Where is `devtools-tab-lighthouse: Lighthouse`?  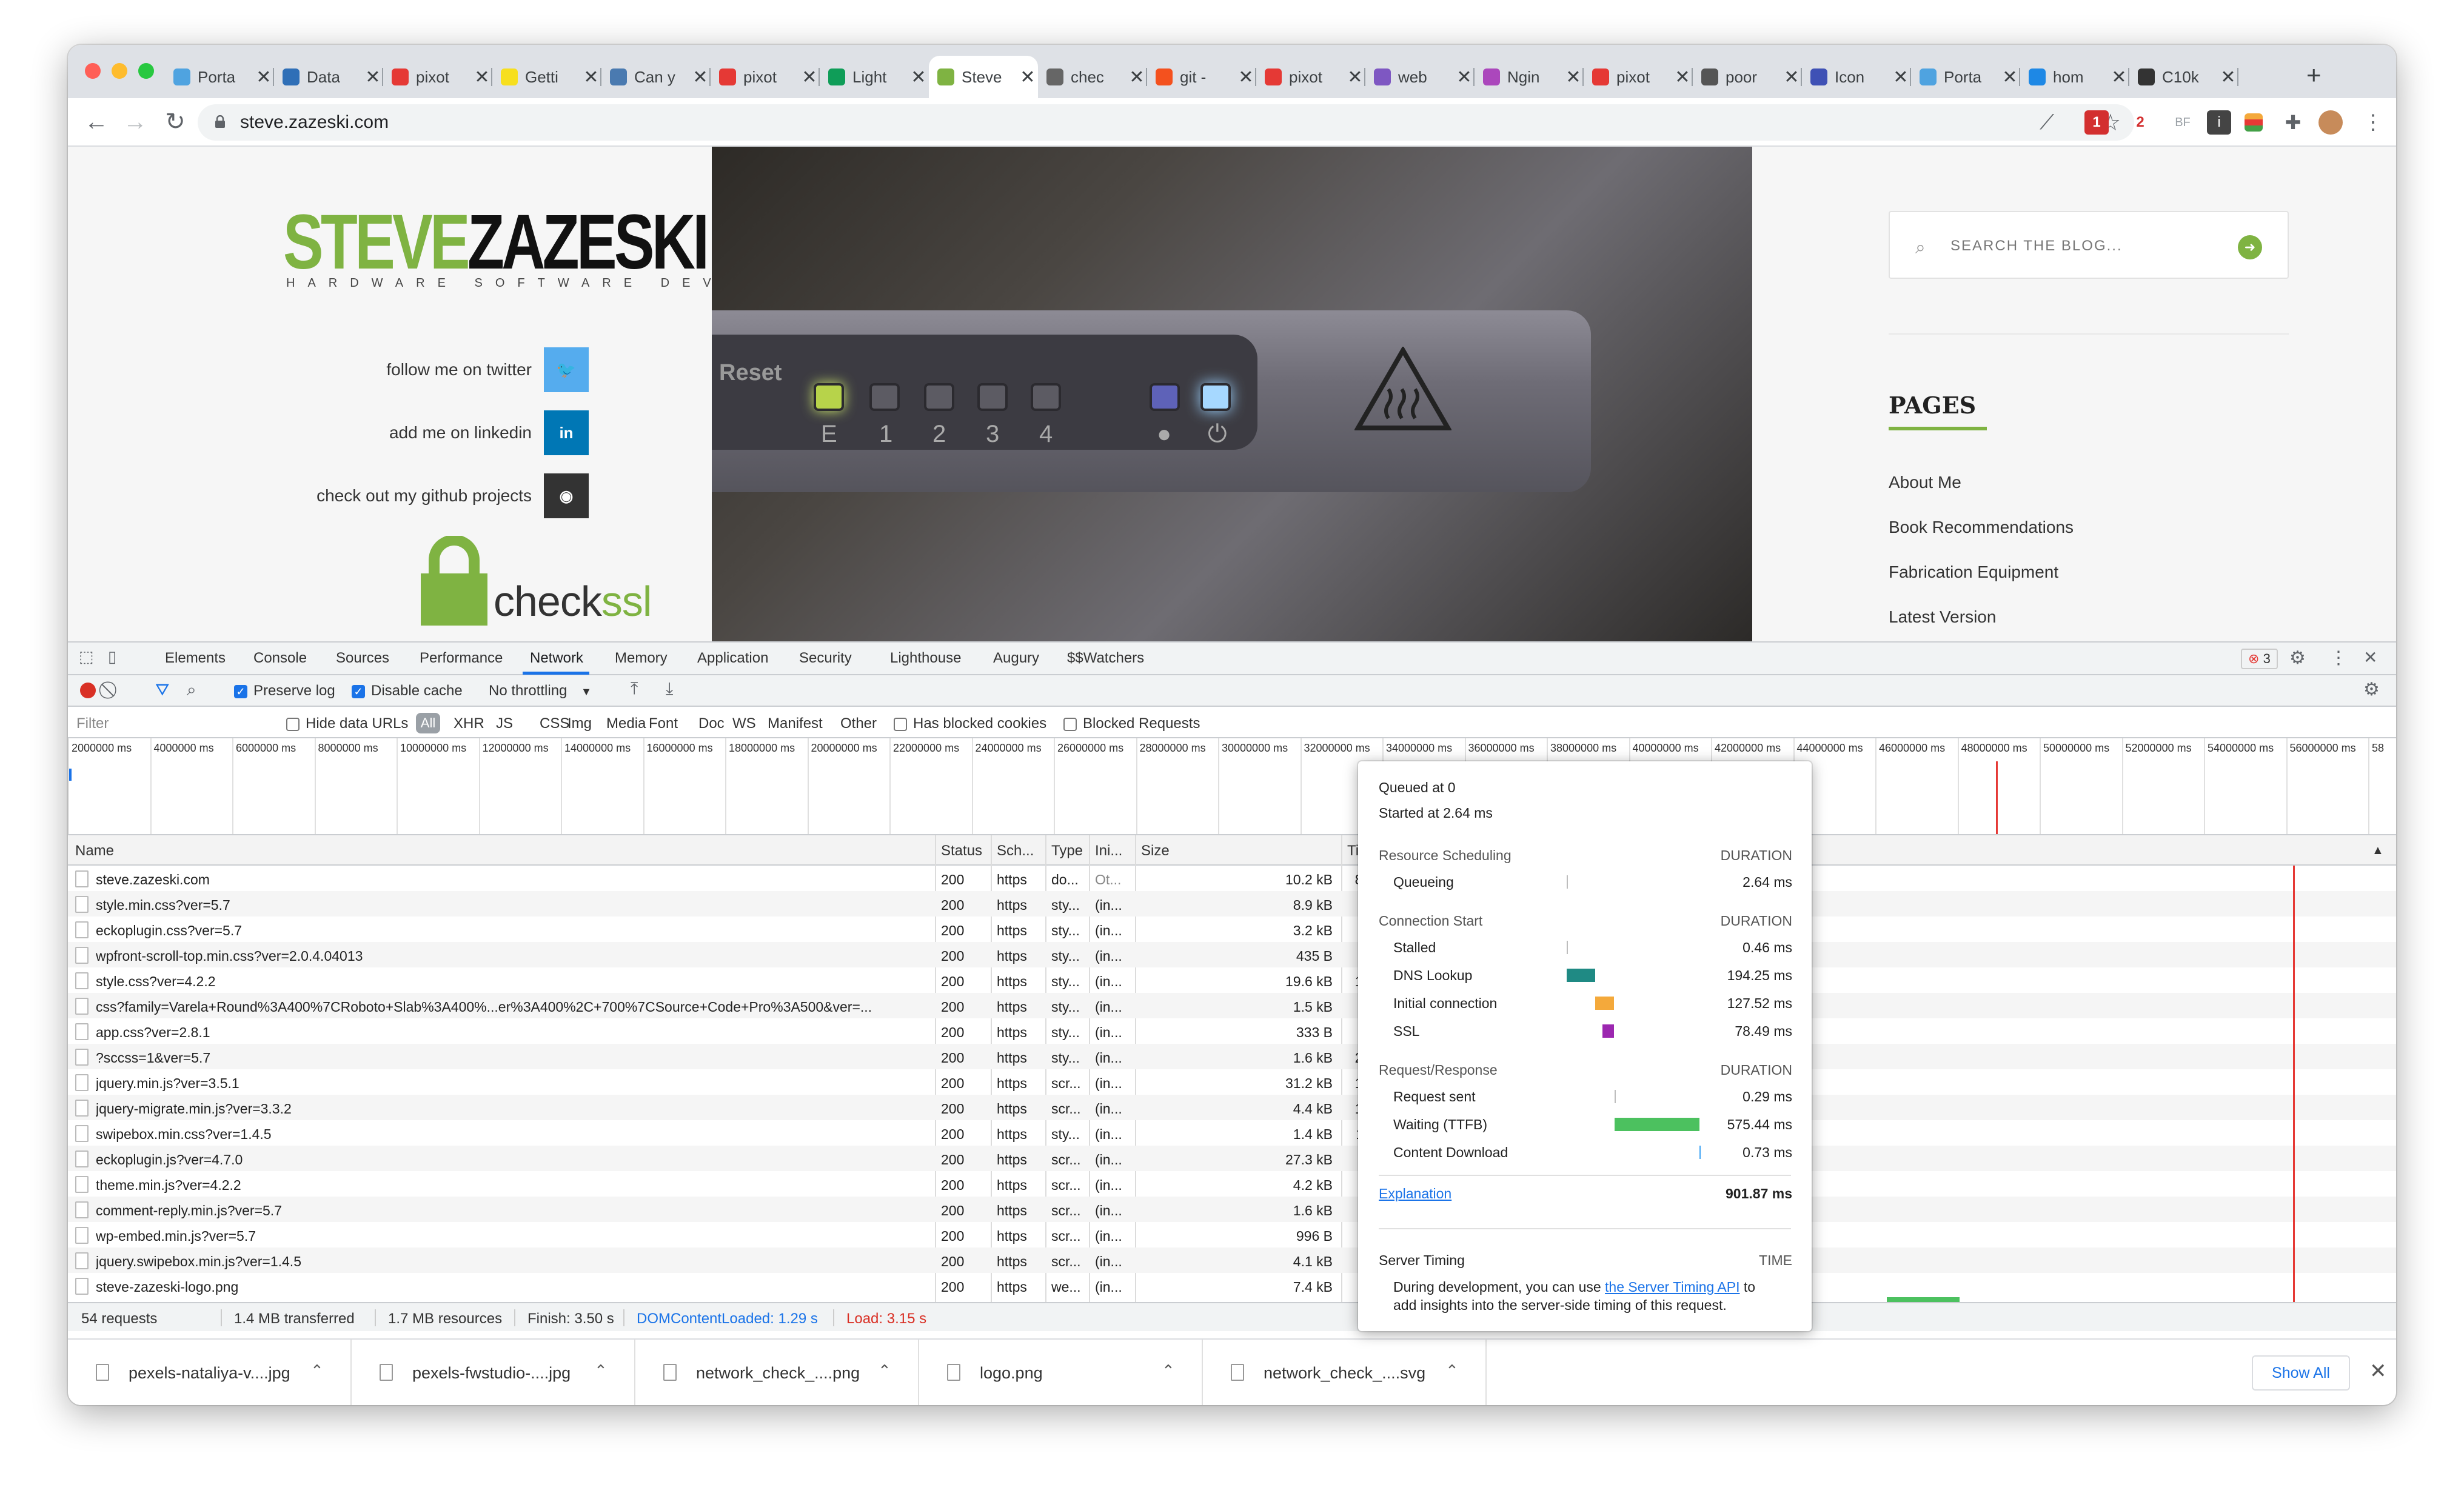
devtools-tab-lighthouse: Lighthouse is located at coordinates (926, 658).